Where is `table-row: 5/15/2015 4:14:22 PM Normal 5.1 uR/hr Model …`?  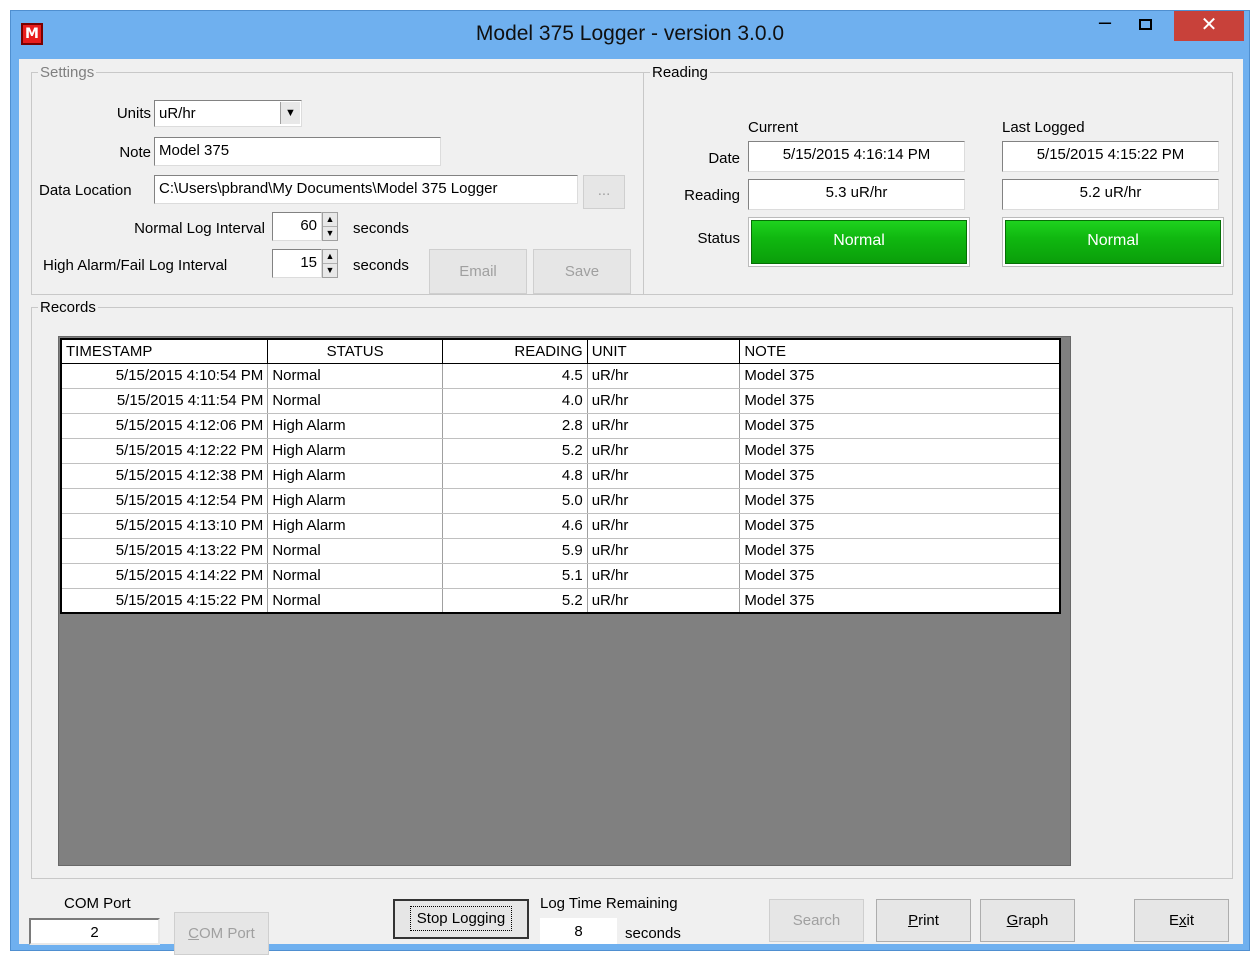 table-row: 5/15/2015 4:14:22 PM Normal 5.1 uR/hr Model … is located at coordinates (561, 576).